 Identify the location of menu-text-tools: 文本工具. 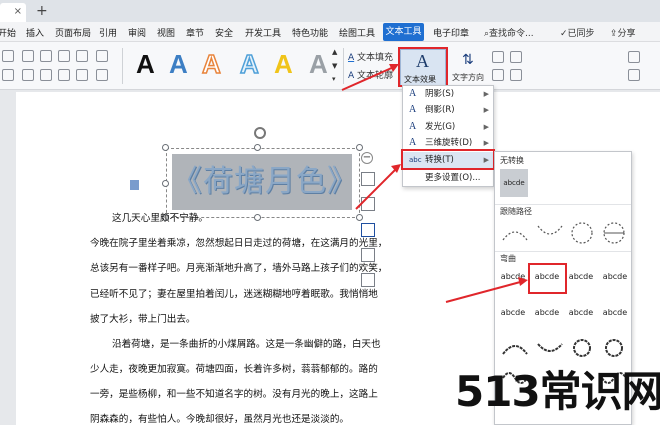
(403, 32).